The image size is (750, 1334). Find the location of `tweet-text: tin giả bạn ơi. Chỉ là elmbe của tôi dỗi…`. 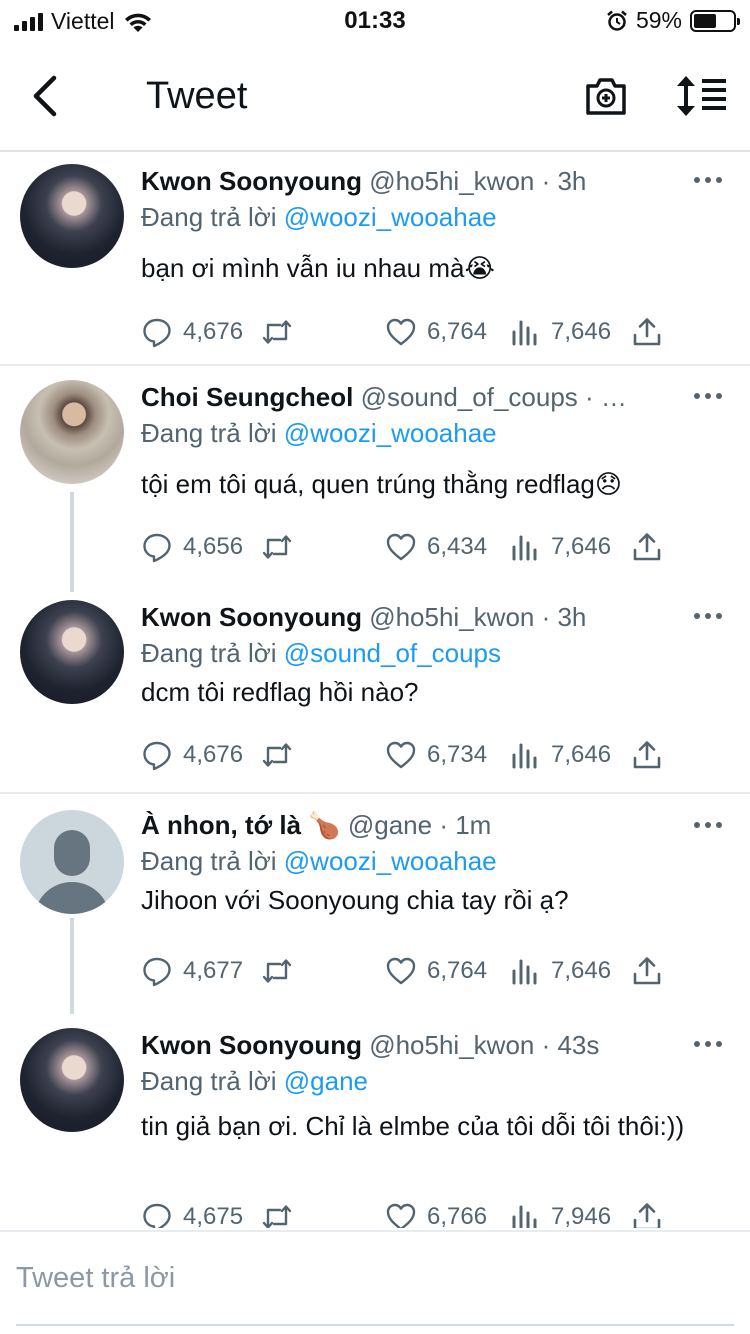

tweet-text: tin giả bạn ơi. Chỉ là elmbe của tôi dỗi… is located at coordinates (413, 1126).